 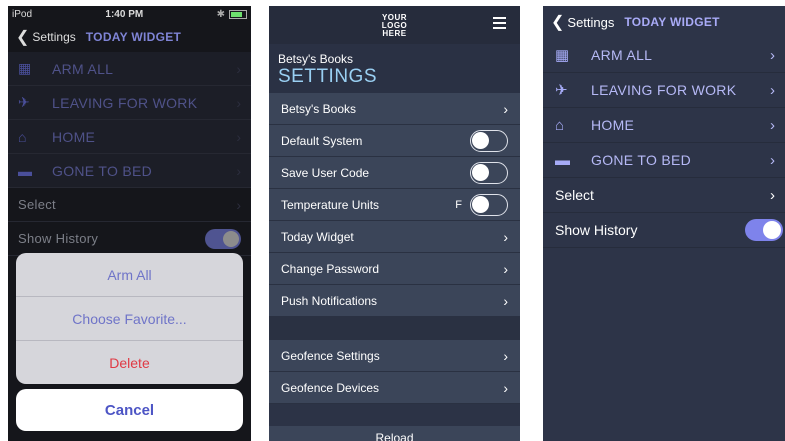 I want to click on temperature-unit-value: F, so click(x=458, y=204).